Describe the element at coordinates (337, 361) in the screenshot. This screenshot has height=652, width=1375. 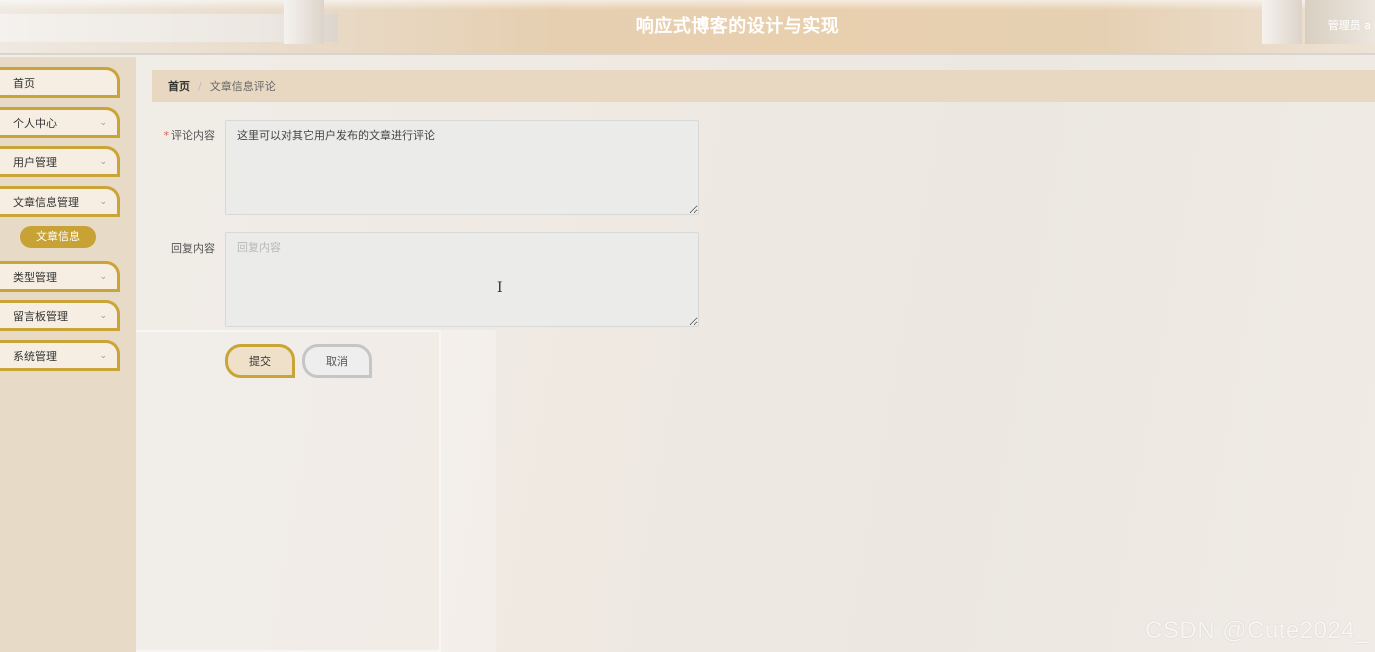
I see `cancel-button: 取消` at that location.